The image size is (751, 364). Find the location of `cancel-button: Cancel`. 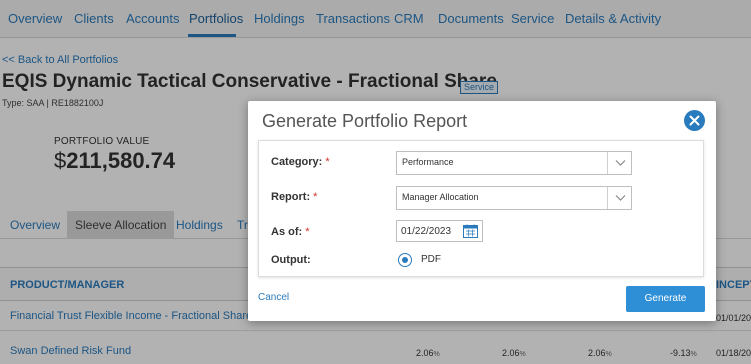

cancel-button: Cancel is located at coordinates (273, 297).